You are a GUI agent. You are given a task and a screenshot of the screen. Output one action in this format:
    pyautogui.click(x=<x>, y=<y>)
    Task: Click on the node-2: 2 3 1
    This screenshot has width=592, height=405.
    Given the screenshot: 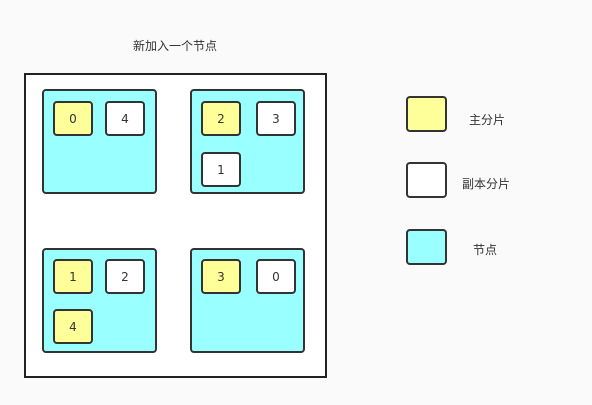 What is the action you would take?
    pyautogui.click(x=247, y=141)
    